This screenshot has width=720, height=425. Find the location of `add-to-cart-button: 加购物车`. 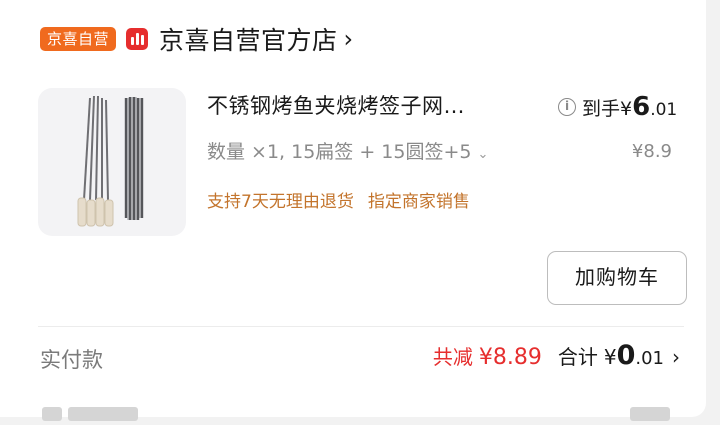

add-to-cart-button: 加购物车 is located at coordinates (617, 278).